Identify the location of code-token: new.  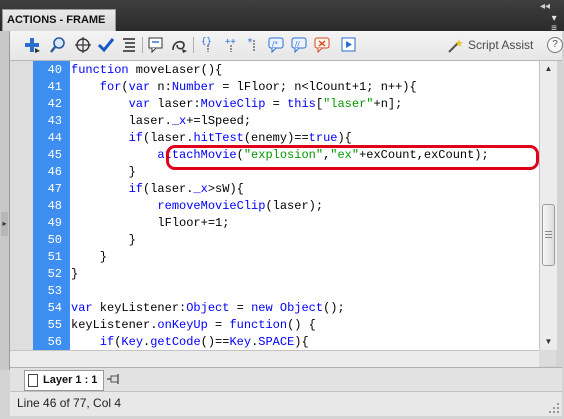
(262, 308).